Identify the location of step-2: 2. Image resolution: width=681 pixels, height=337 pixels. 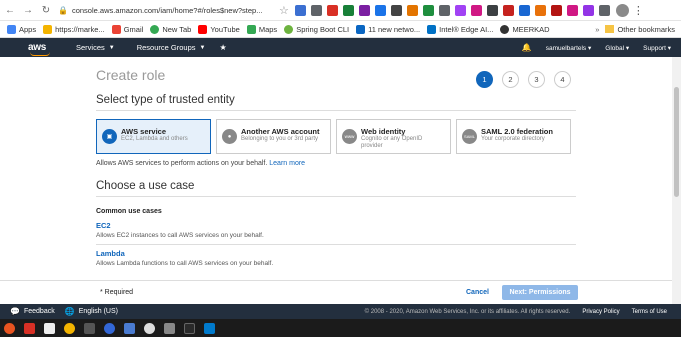
(510, 79).